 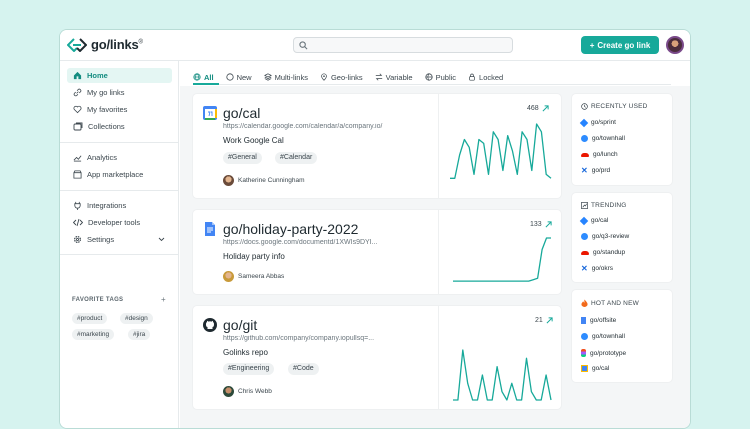 What do you see at coordinates (595, 368) in the screenshot?
I see `hot-link-item: go/cal` at bounding box center [595, 368].